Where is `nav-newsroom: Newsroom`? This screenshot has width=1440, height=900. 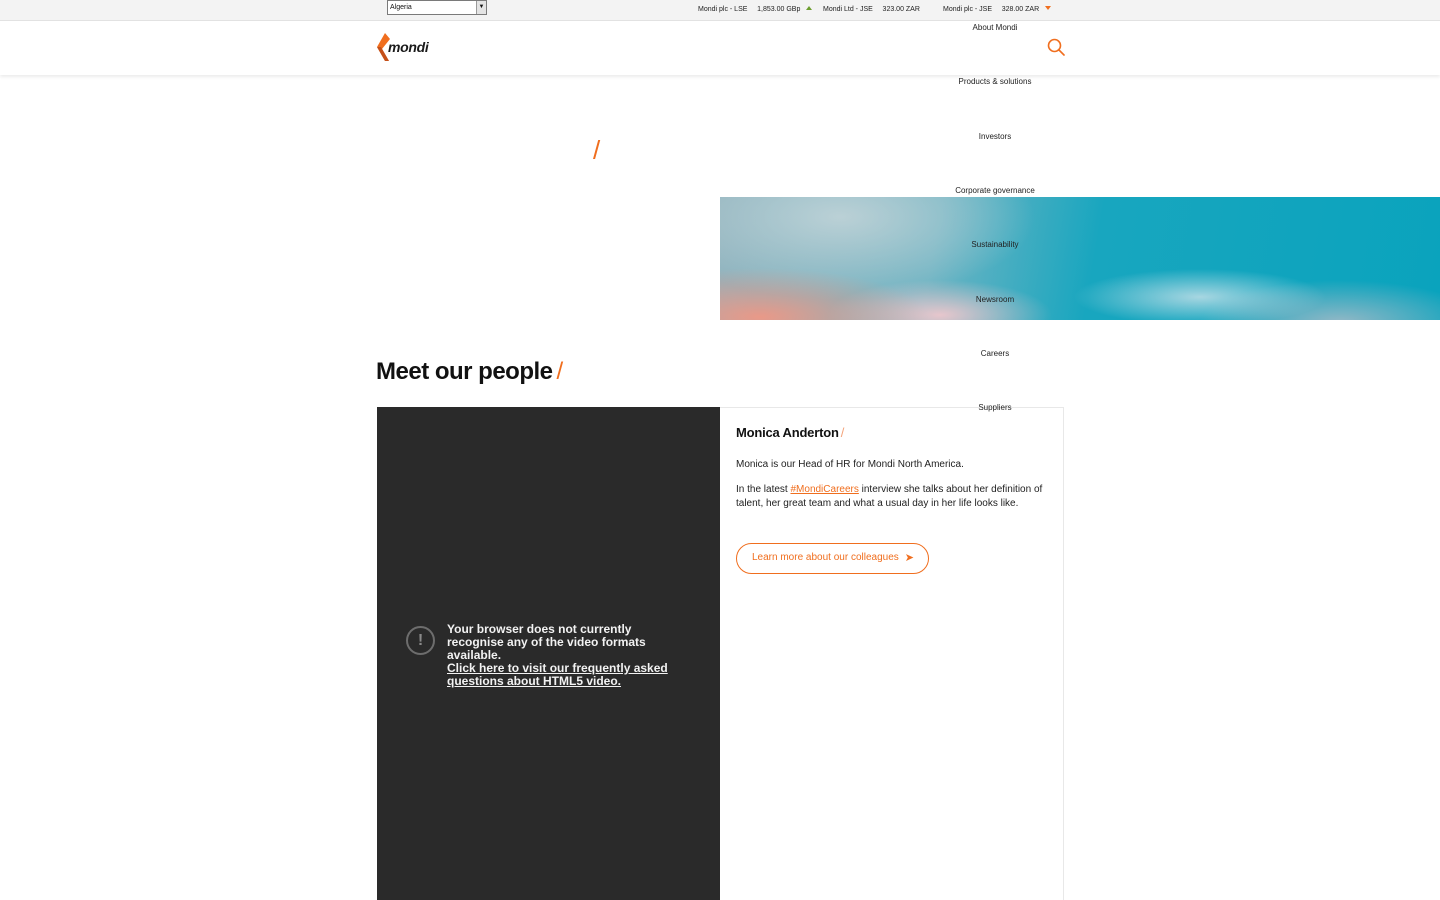
nav-newsroom: Newsroom is located at coordinates (995, 299).